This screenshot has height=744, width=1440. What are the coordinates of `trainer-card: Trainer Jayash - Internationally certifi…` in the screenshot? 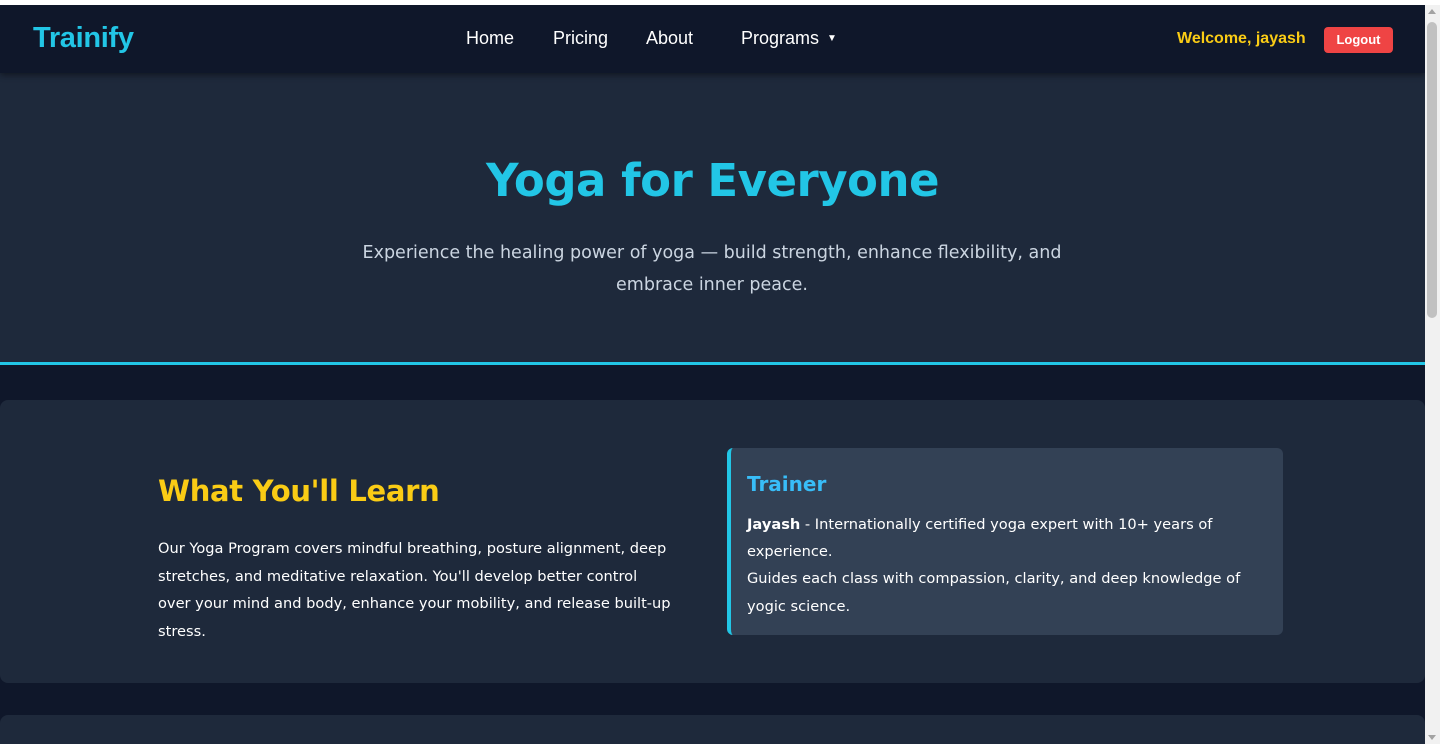 It's located at (1005, 541).